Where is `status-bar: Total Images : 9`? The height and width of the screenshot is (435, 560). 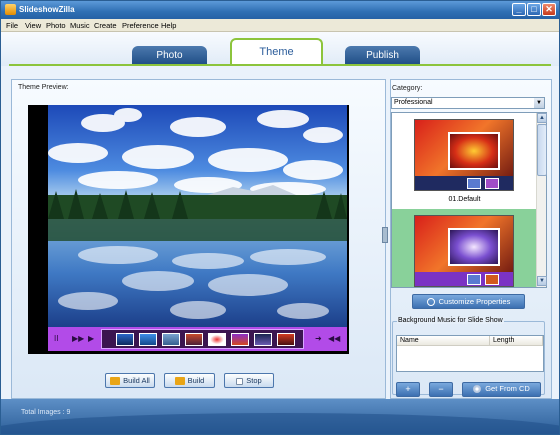 status-bar: Total Images : 9 is located at coordinates (280, 416).